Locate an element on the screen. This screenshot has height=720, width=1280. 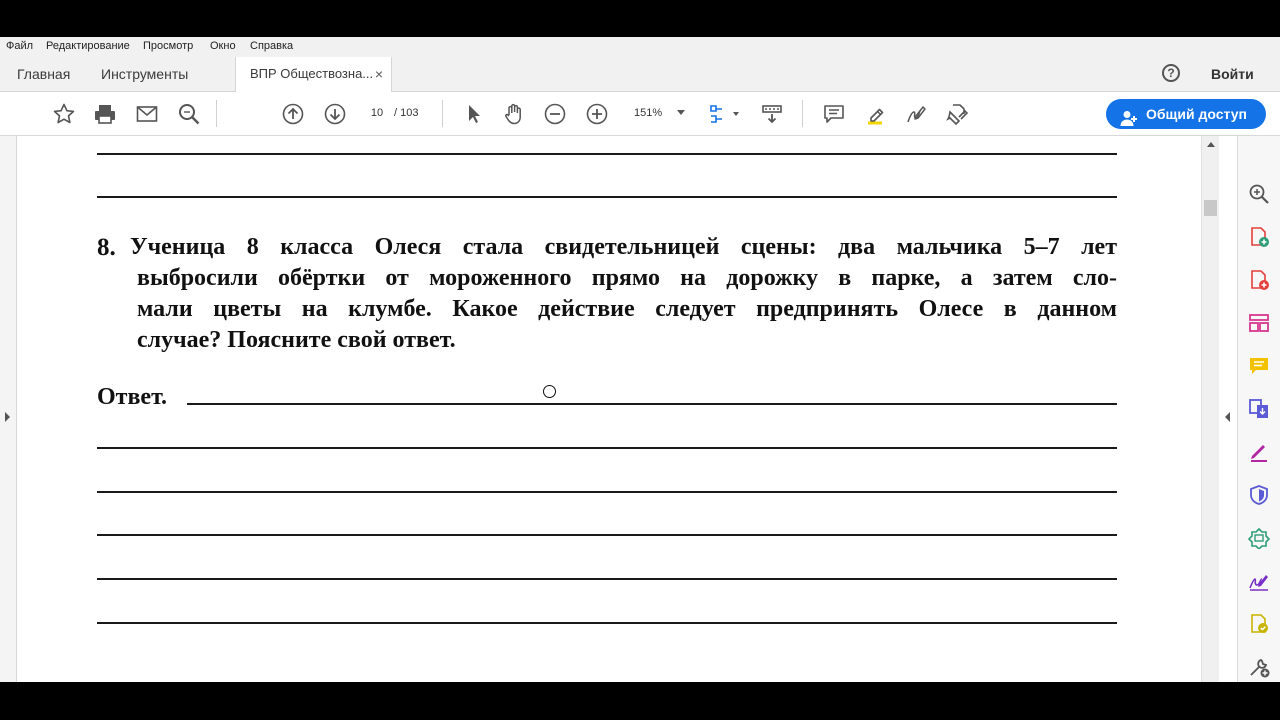
toolbar: 10 / 103 151% Общий доступ is located at coordinates (640, 114).